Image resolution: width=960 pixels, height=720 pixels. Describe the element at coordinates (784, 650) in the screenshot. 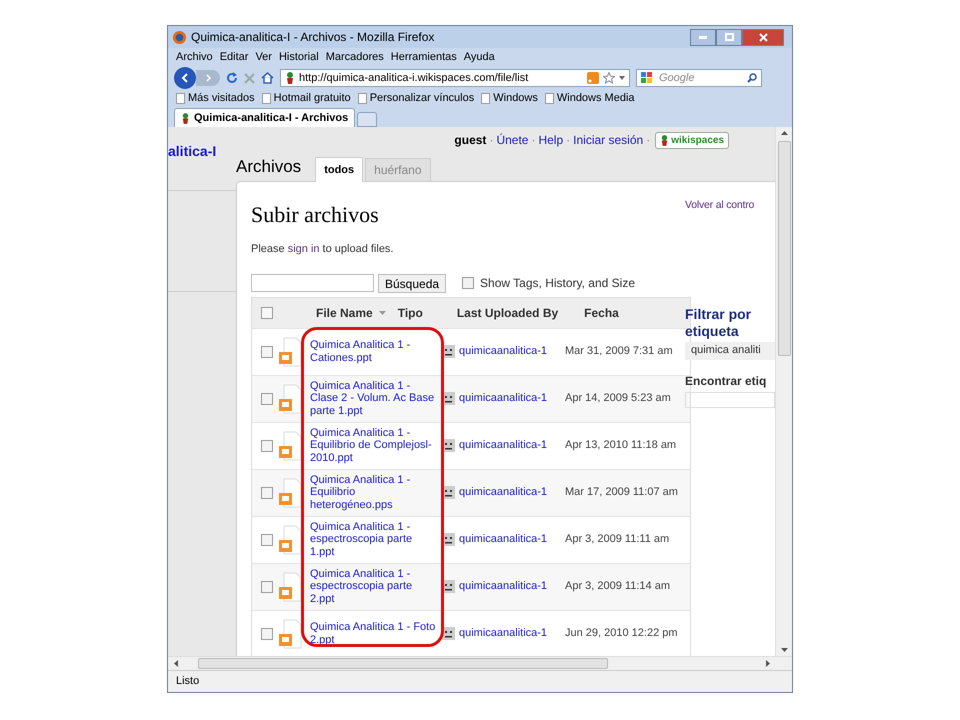

I see `down-arrow-icon` at that location.